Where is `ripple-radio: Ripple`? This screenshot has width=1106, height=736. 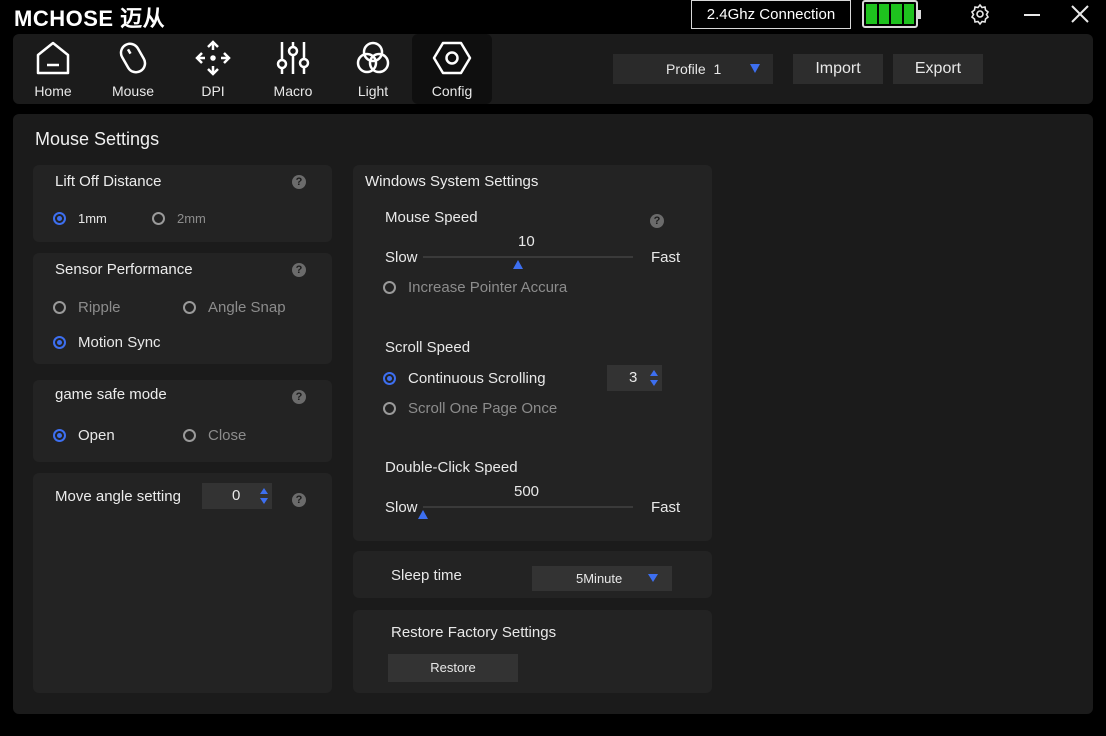 ripple-radio: Ripple is located at coordinates (87, 307).